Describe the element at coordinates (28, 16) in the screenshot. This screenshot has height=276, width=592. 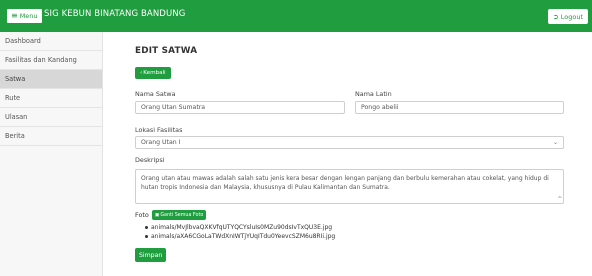
I see `menu-label: Menu` at that location.